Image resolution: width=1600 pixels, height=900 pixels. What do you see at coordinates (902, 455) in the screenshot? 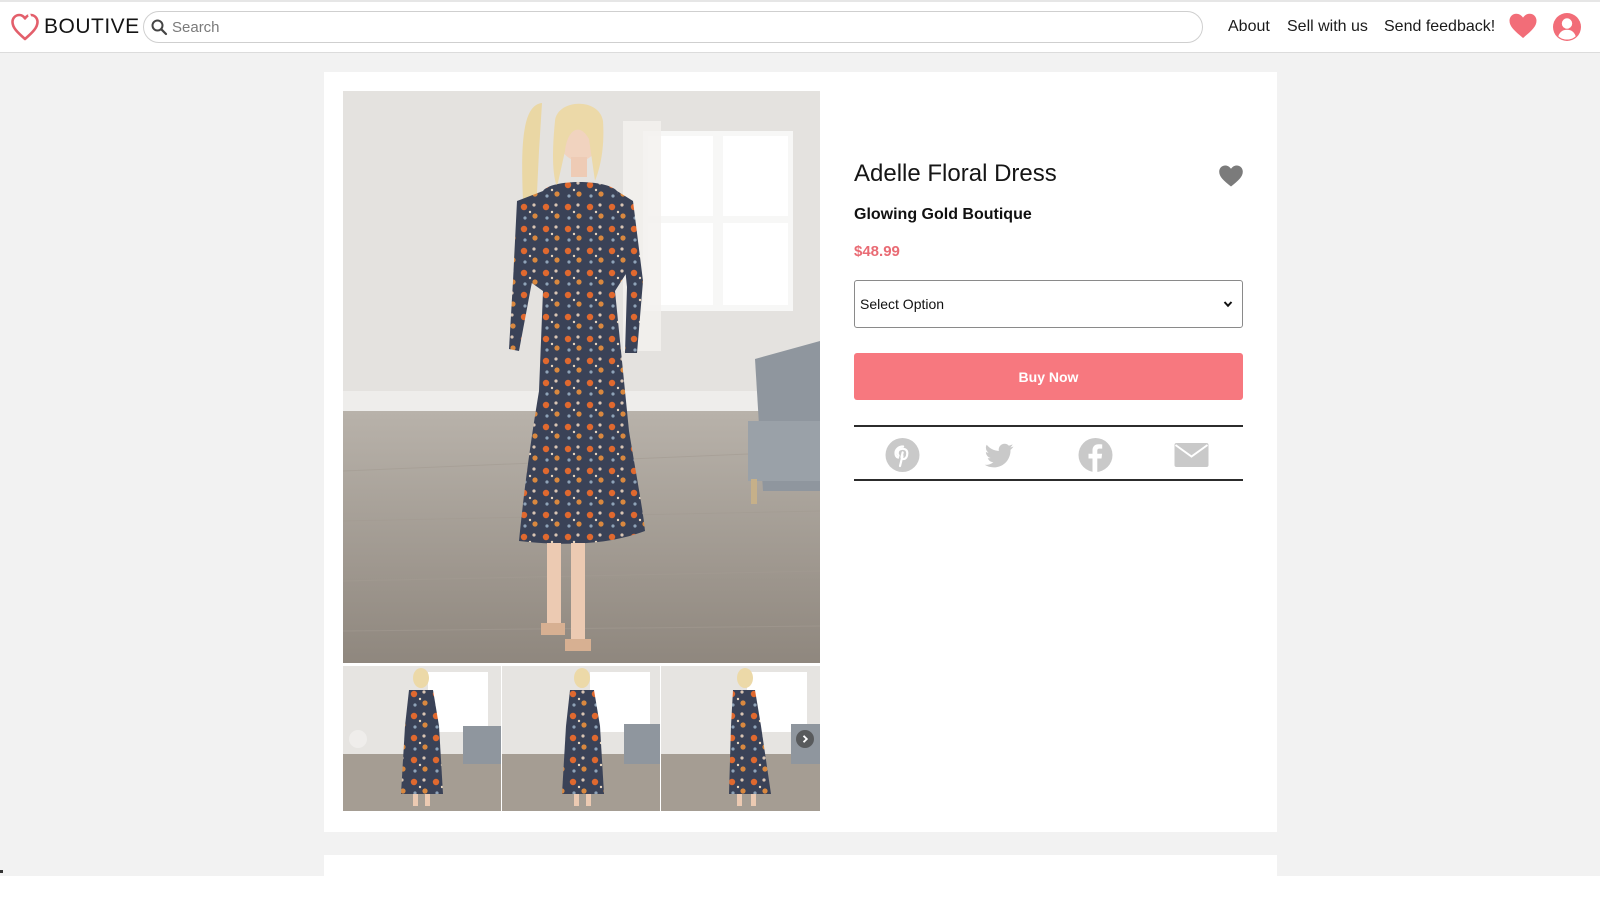
I see `pinterest-icon` at bounding box center [902, 455].